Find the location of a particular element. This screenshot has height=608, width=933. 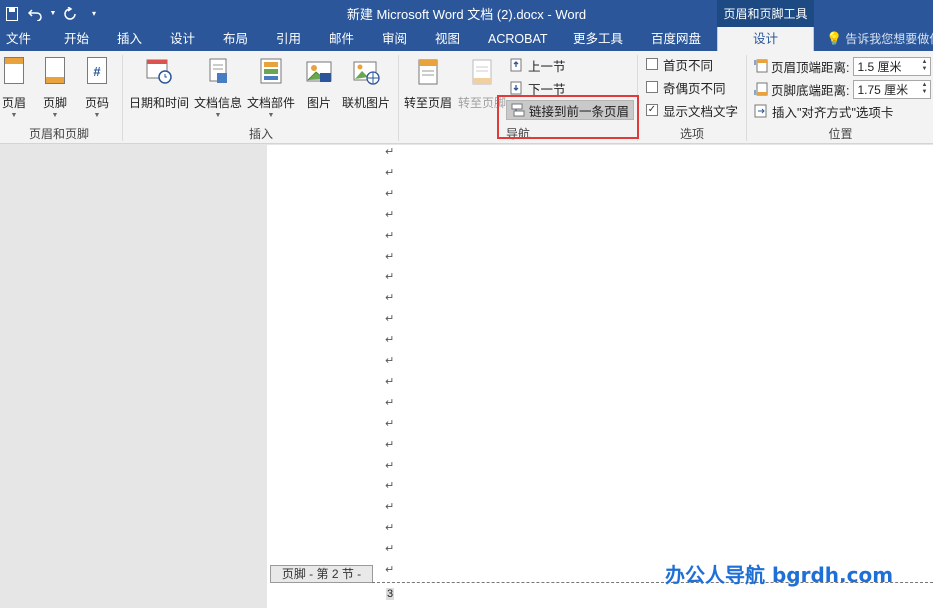

tab-more-tools: 更多工具 is located at coordinates (598, 39).